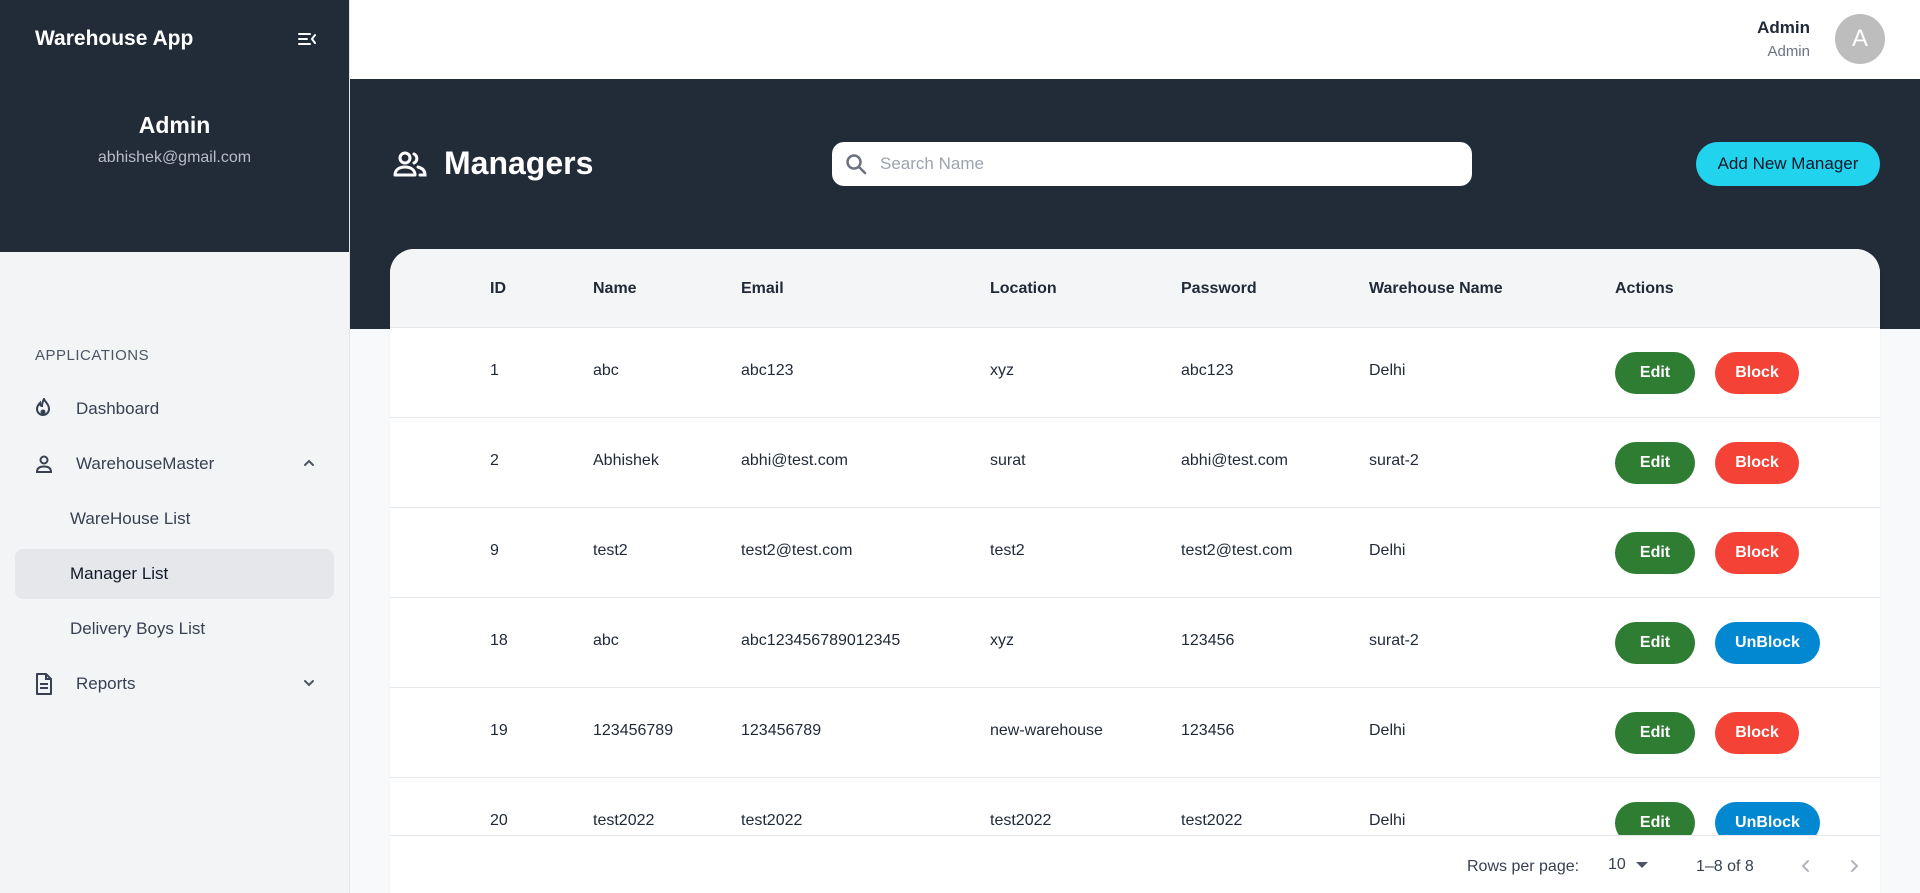 The height and width of the screenshot is (893, 1920). What do you see at coordinates (1806, 866) in the screenshot?
I see `previous-page-icon` at bounding box center [1806, 866].